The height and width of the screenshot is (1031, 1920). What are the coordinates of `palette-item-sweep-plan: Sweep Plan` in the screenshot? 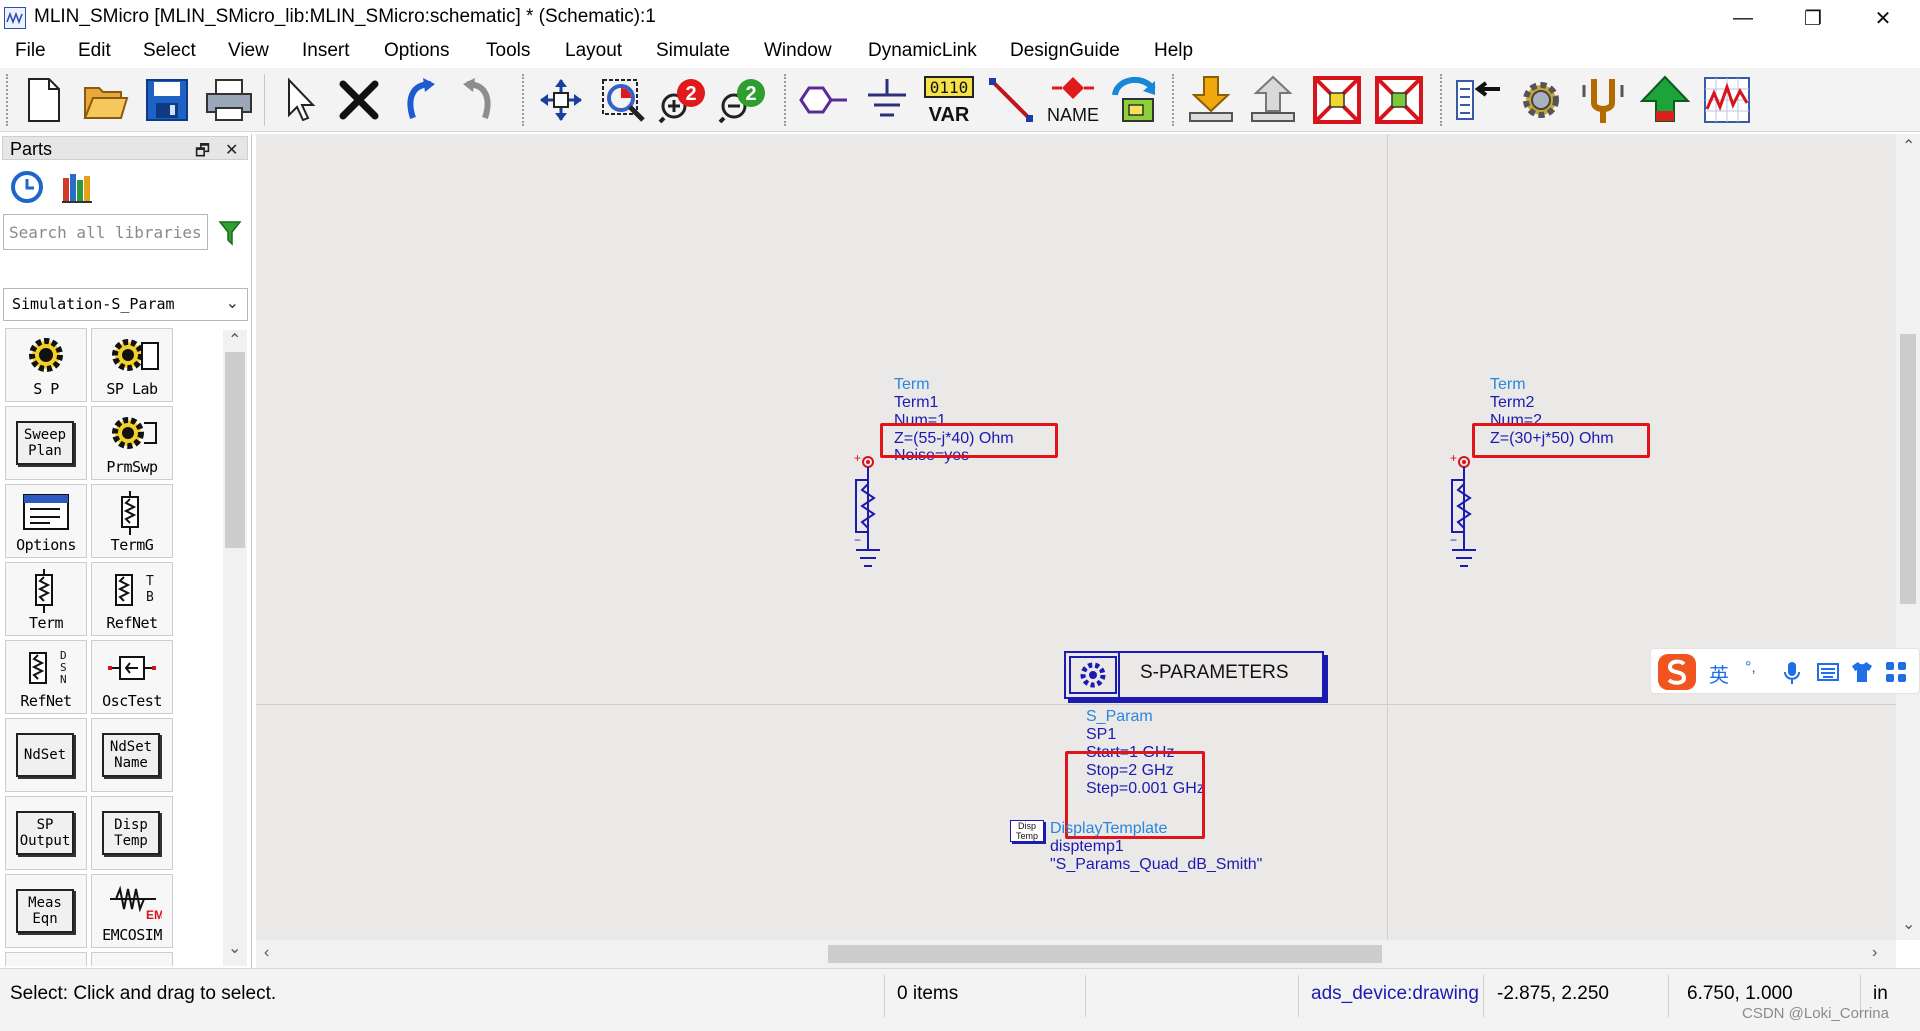 It's located at (46, 443).